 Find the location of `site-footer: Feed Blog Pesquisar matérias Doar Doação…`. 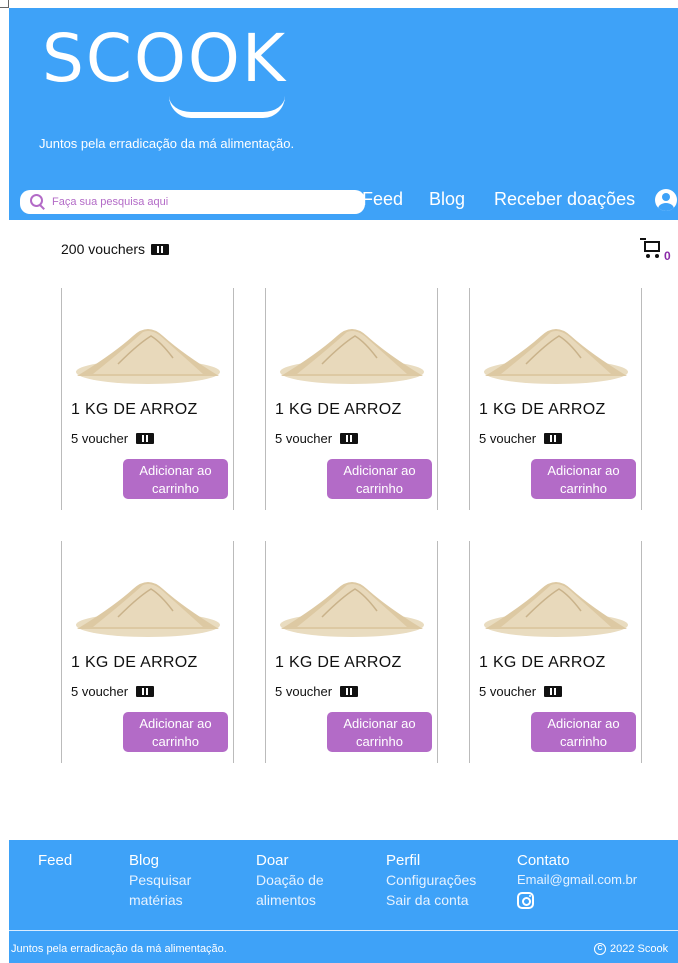

site-footer: Feed Blog Pesquisar matérias Doar Doação… is located at coordinates (343, 901).